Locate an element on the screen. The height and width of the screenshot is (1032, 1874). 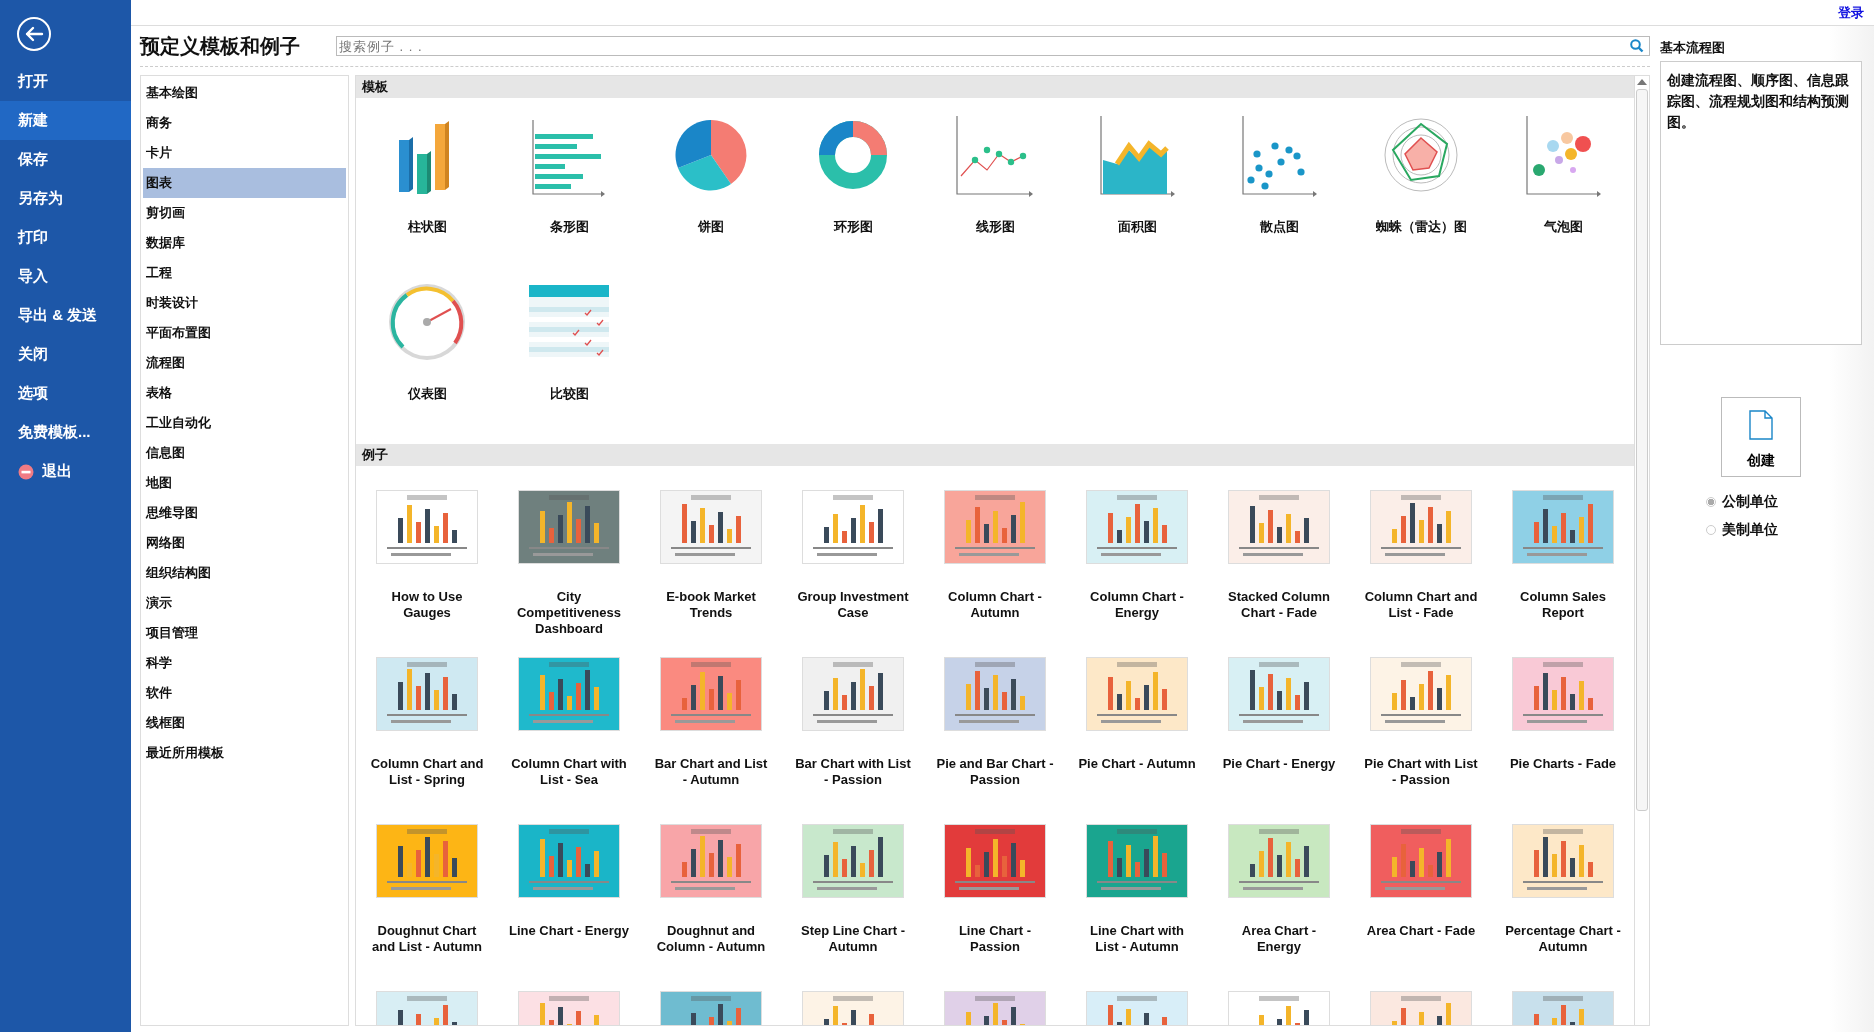
category-item: 卡片 is located at coordinates (244, 153).